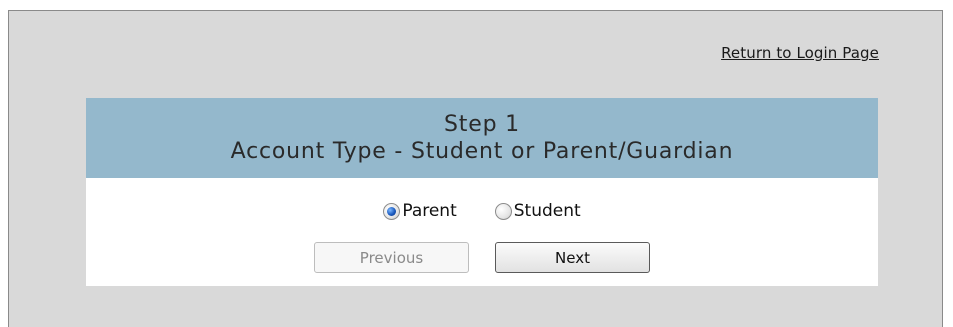  I want to click on next-button: Next, so click(572, 257).